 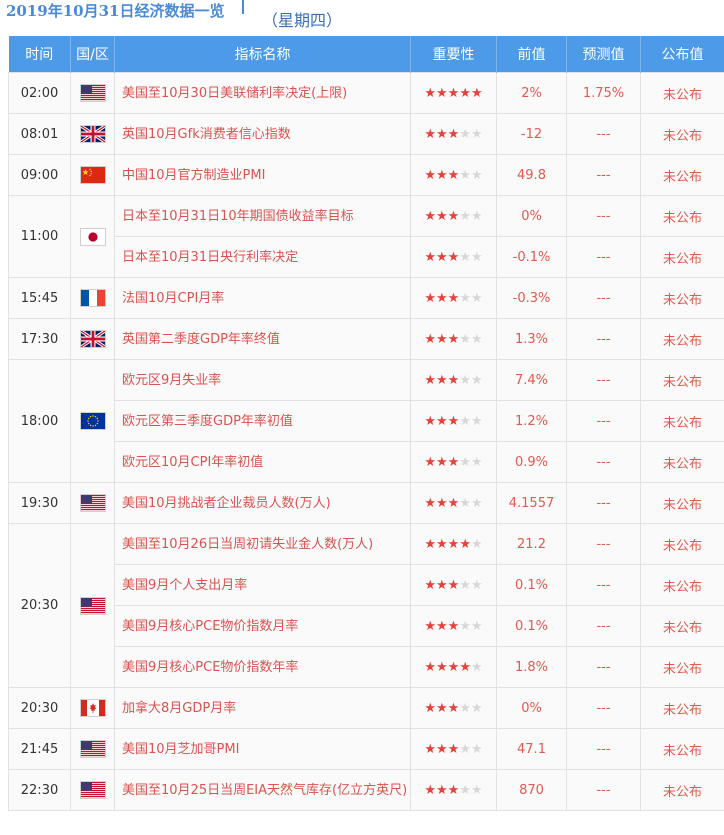 What do you see at coordinates (39, 708) in the screenshot?
I see `event-time: 20:30` at bounding box center [39, 708].